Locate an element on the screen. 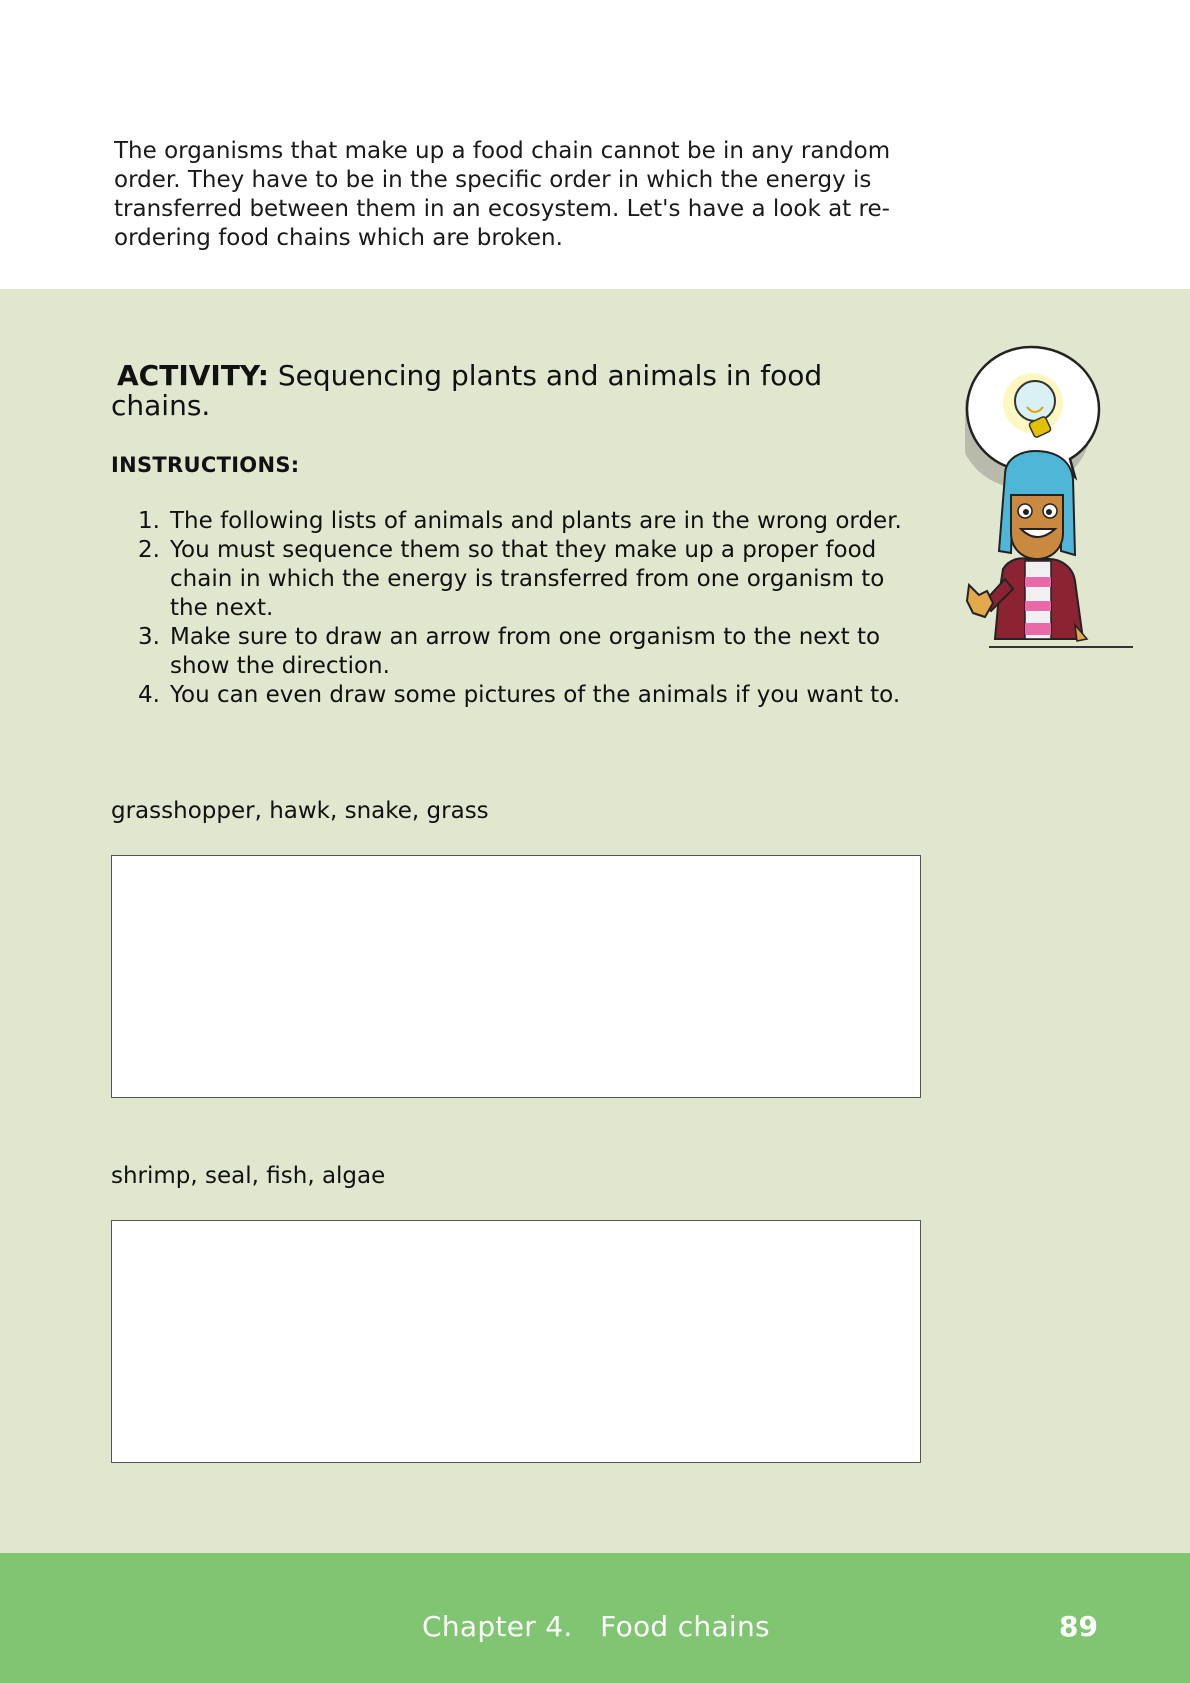 The image size is (1190, 1683). page-footer: Chapter 4. Food chains 89 is located at coordinates (595, 1618).